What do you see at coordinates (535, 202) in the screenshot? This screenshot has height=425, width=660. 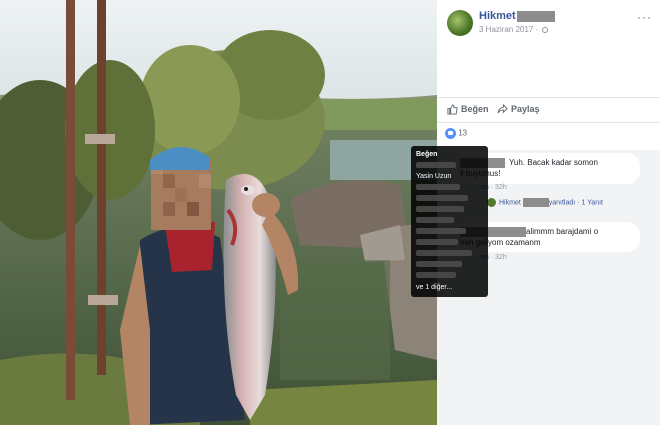 I see `redacted-reply-surname` at bounding box center [535, 202].